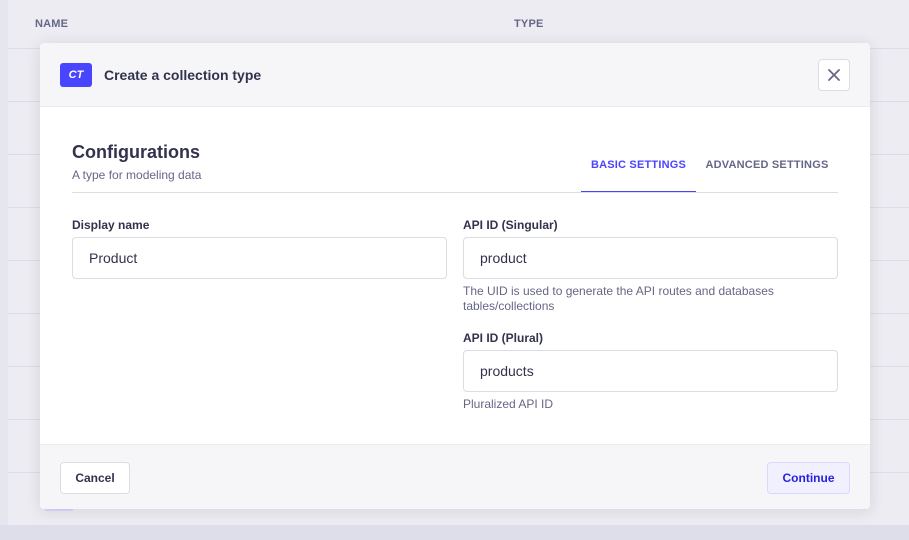 This screenshot has height=540, width=909. What do you see at coordinates (650, 371) in the screenshot?
I see `api-id-plural-input` at bounding box center [650, 371].